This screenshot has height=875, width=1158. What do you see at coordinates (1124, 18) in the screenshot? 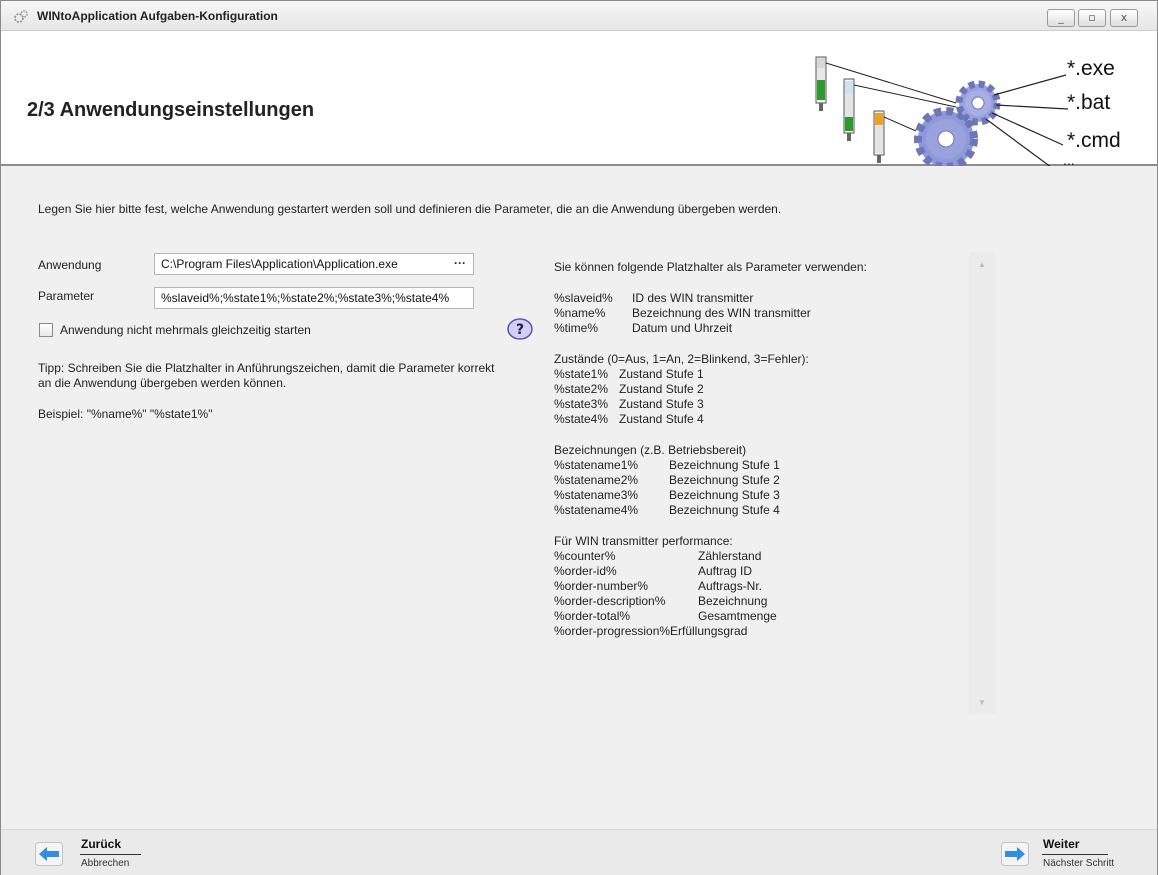
I see `close-button: x` at bounding box center [1124, 18].